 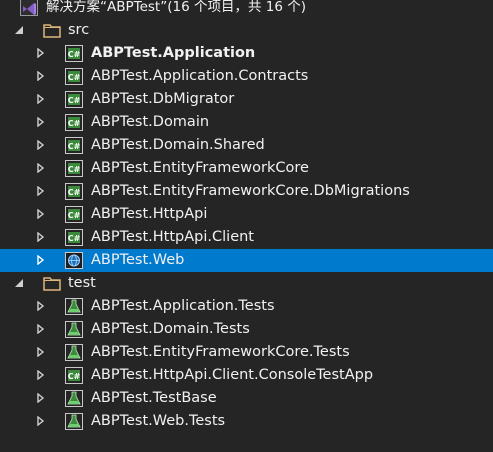 I want to click on project-node: ABPTest.Domain.Tests, so click(x=246, y=329).